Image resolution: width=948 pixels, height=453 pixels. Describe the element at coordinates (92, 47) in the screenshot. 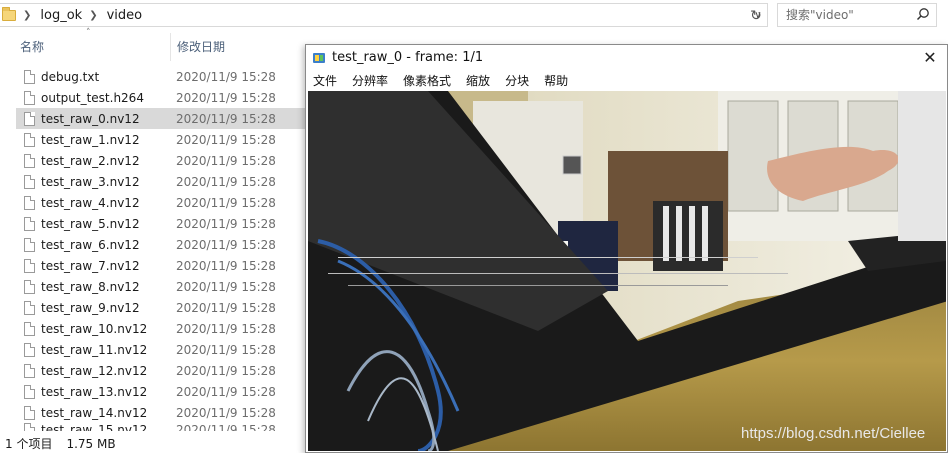

I see `column-header-name: 名称` at that location.